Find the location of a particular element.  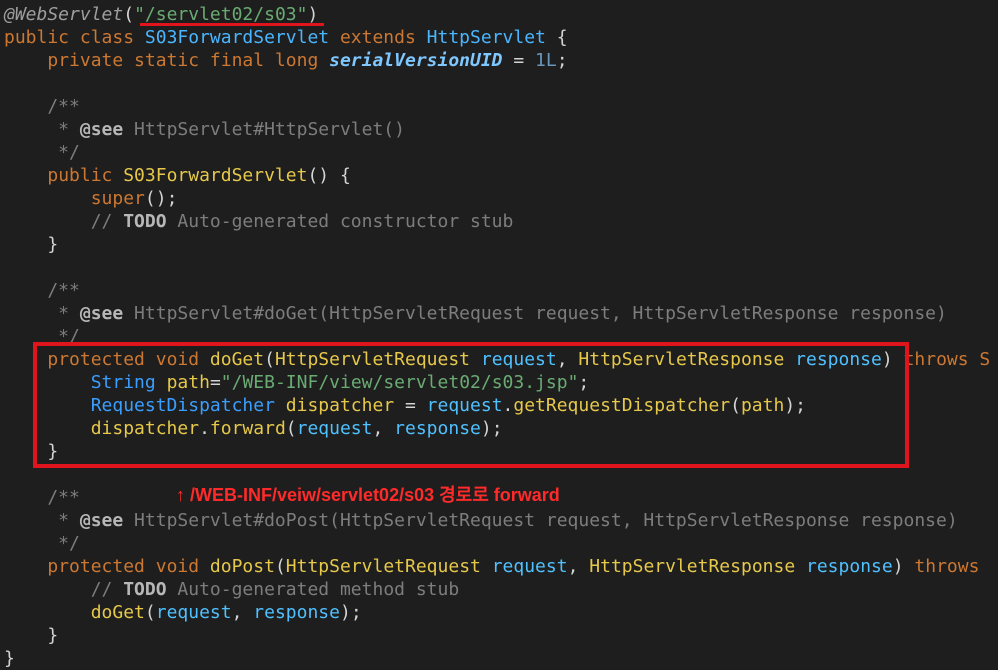

servlet-path-string: "/servlet02/s03" is located at coordinates (221, 14).